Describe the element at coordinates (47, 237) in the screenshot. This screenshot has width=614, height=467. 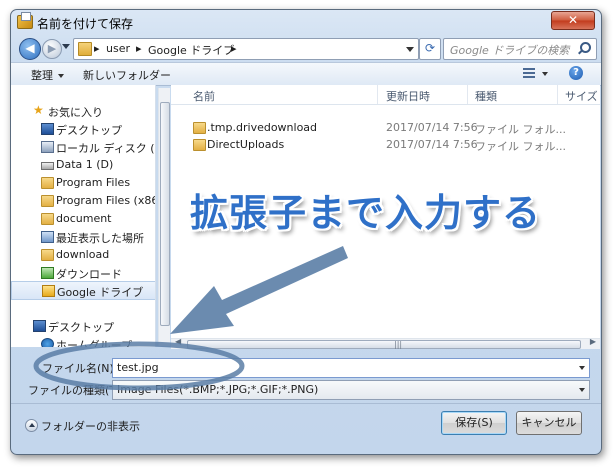
I see `recent-places-icon` at that location.